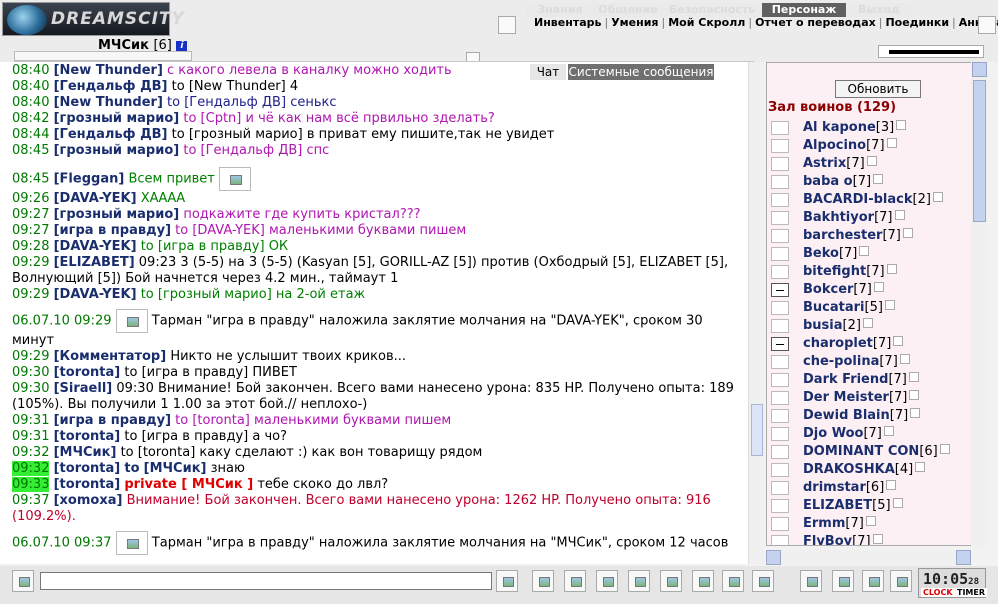 Image resolution: width=998 pixels, height=604 pixels. What do you see at coordinates (879, 10) in the screenshot?
I see `tab-4: Выход` at bounding box center [879, 10].